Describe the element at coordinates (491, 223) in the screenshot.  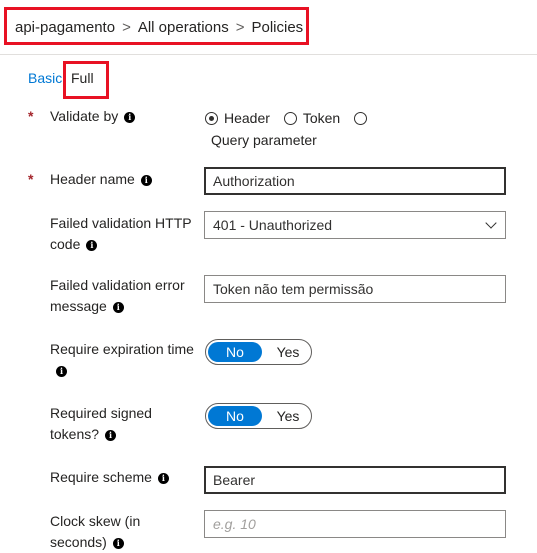
I see `chevron-down-icon` at that location.